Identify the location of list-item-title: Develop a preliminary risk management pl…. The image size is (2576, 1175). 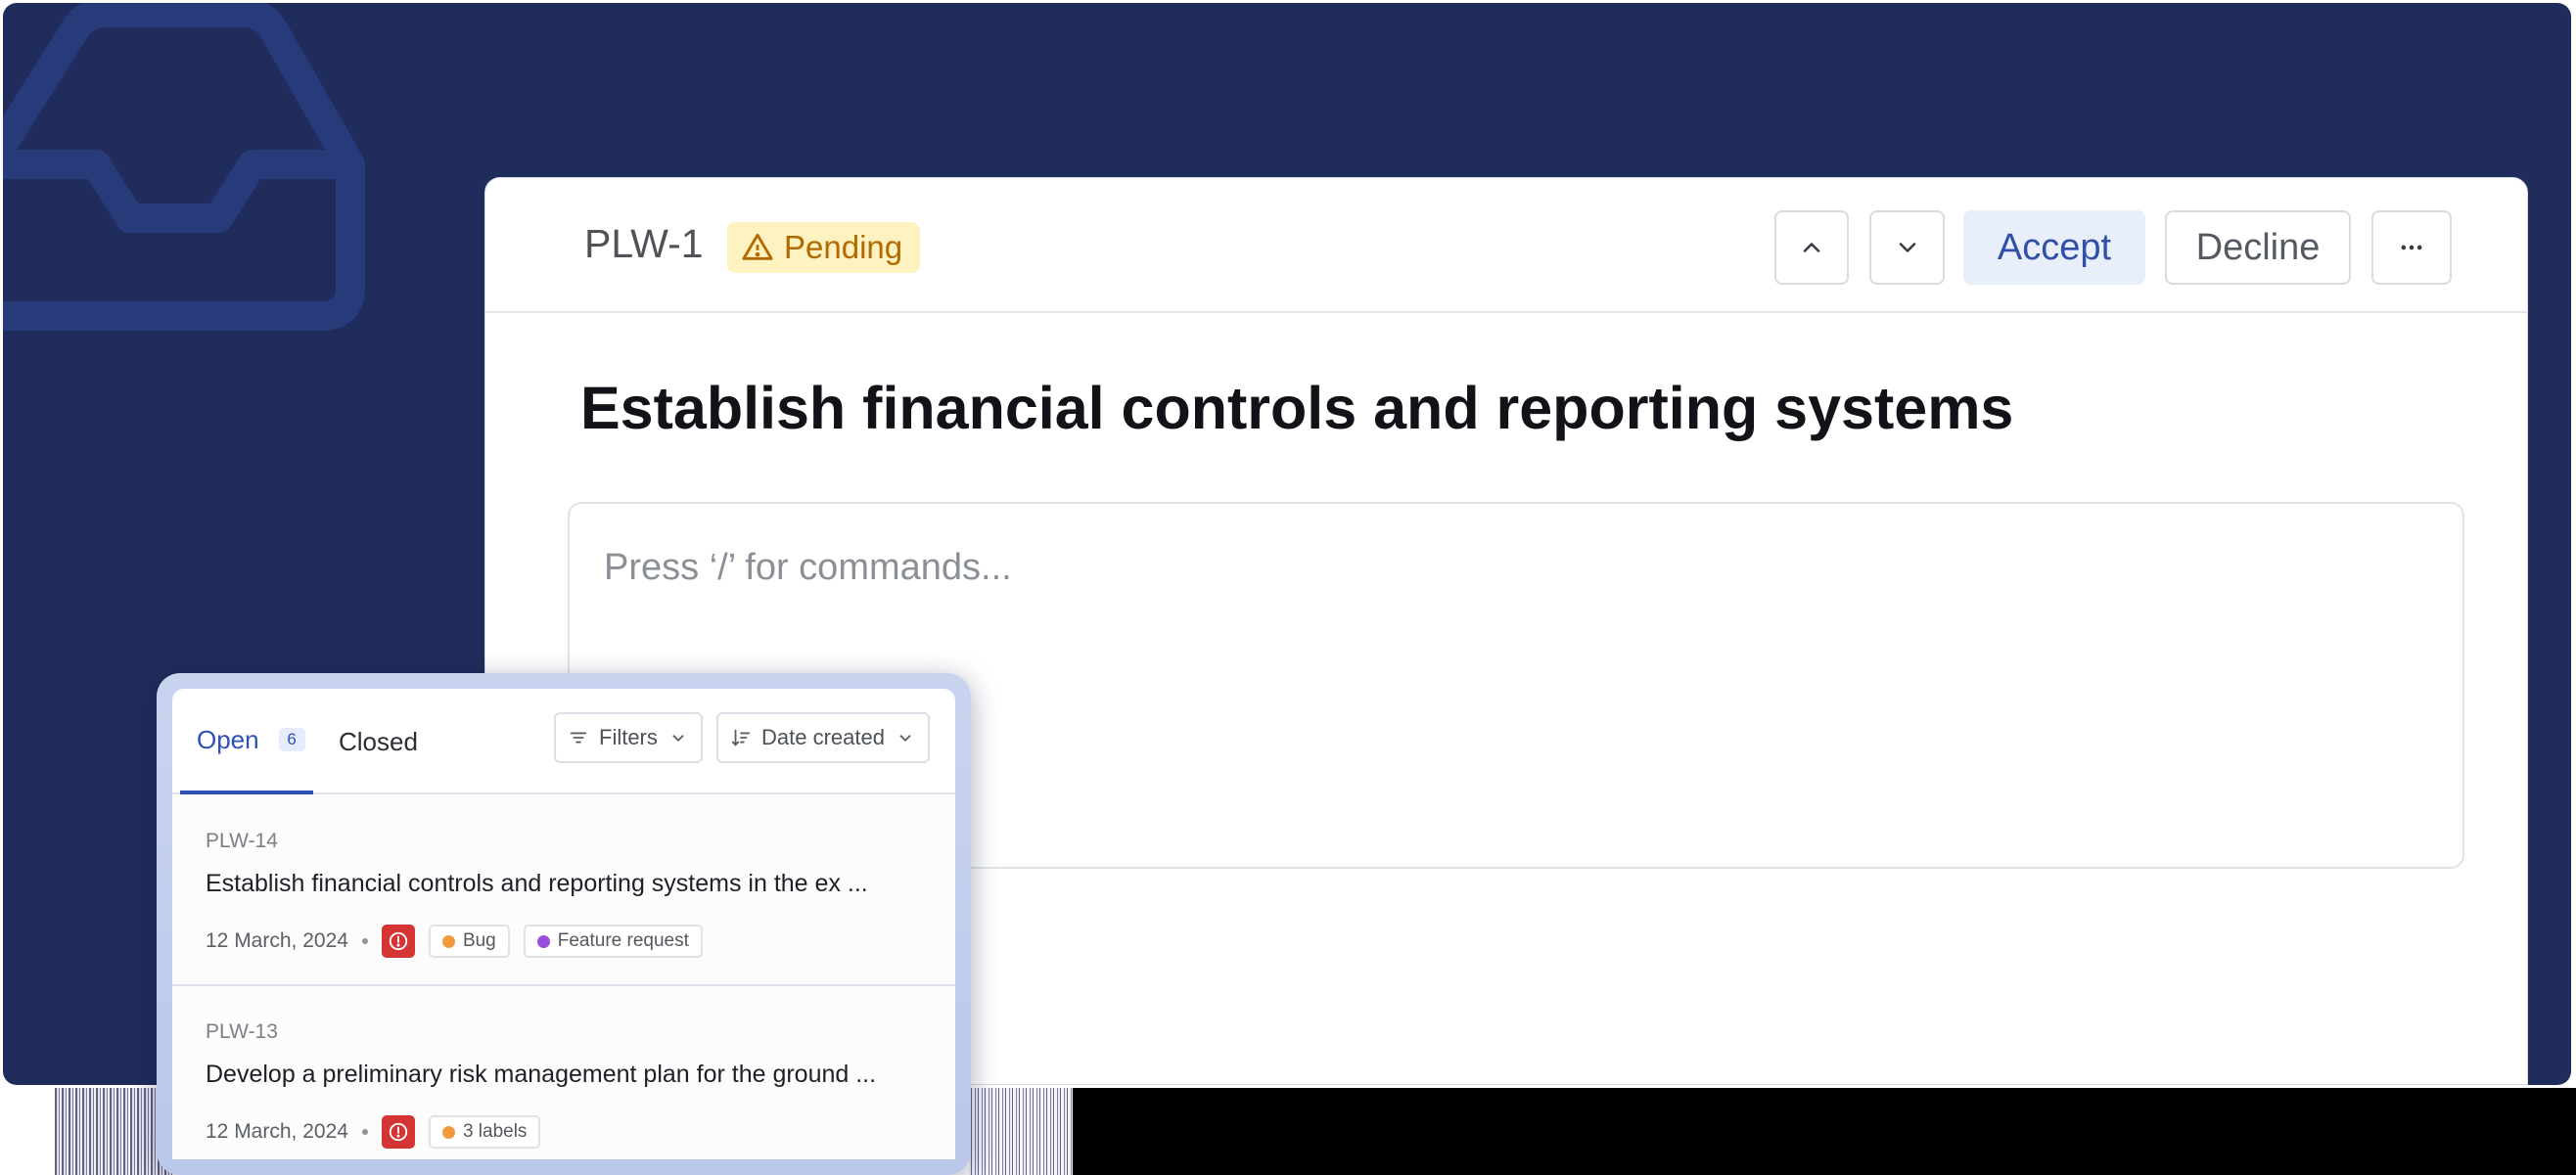
(542, 1075).